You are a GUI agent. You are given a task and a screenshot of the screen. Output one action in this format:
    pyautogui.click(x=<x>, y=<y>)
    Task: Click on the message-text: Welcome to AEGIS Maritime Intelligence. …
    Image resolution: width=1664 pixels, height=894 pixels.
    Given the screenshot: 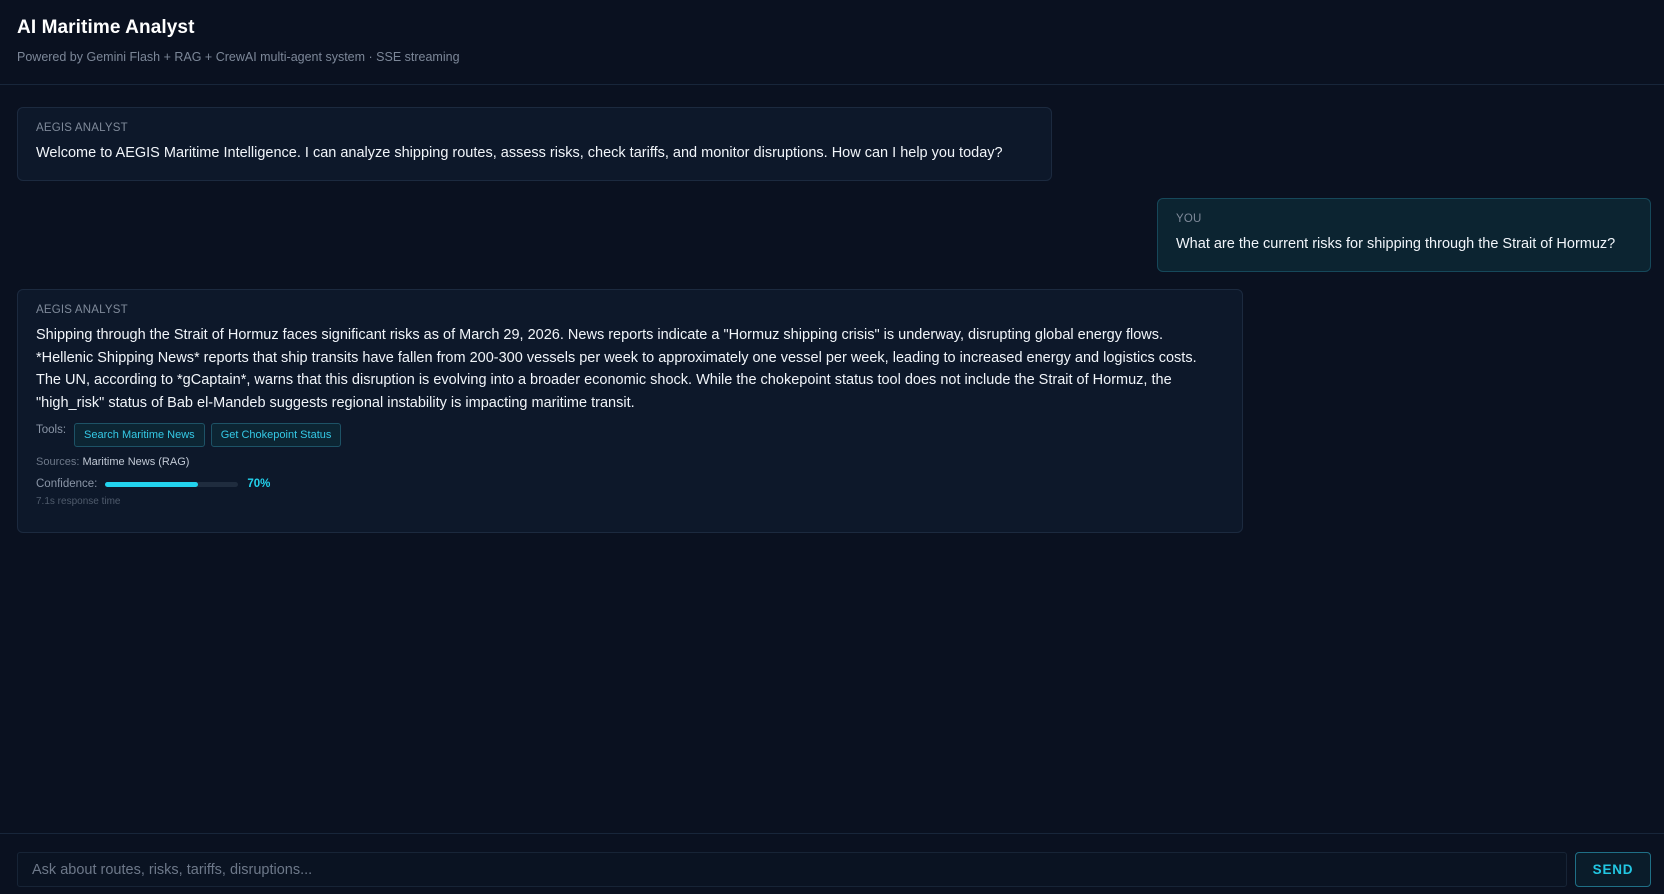 What is the action you would take?
    pyautogui.click(x=519, y=153)
    